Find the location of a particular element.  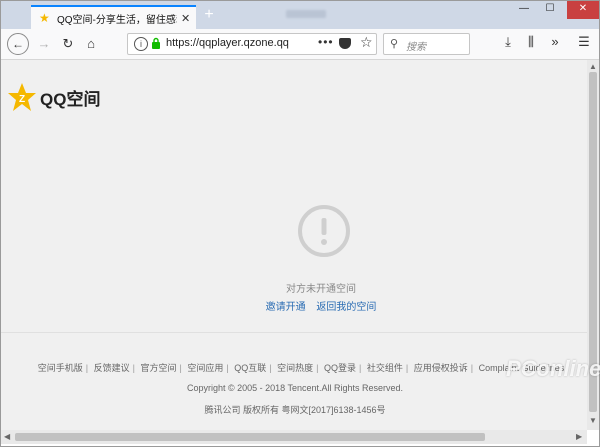

search-box: ⚲ 搜索 is located at coordinates (426, 44).